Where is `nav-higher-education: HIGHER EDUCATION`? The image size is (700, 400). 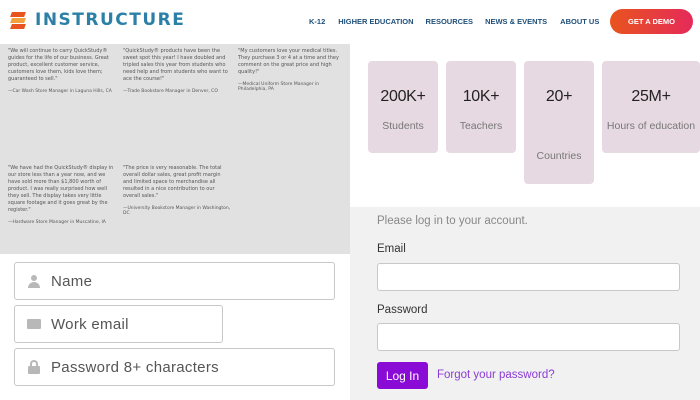
nav-higher-education: HIGHER EDUCATION is located at coordinates (375, 21).